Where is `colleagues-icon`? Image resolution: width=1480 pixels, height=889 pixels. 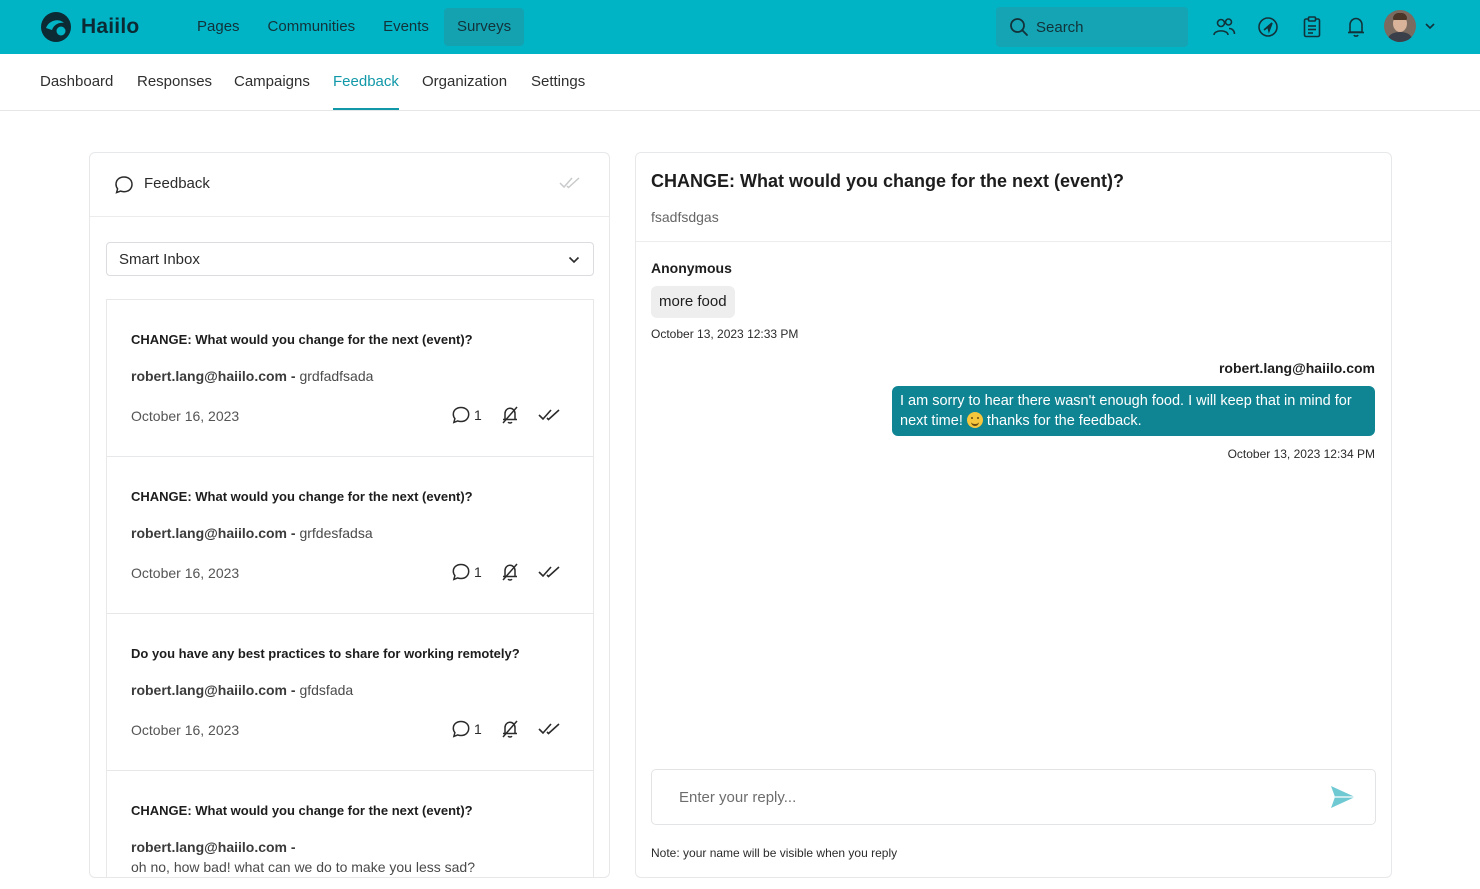
colleagues-icon is located at coordinates (1224, 27).